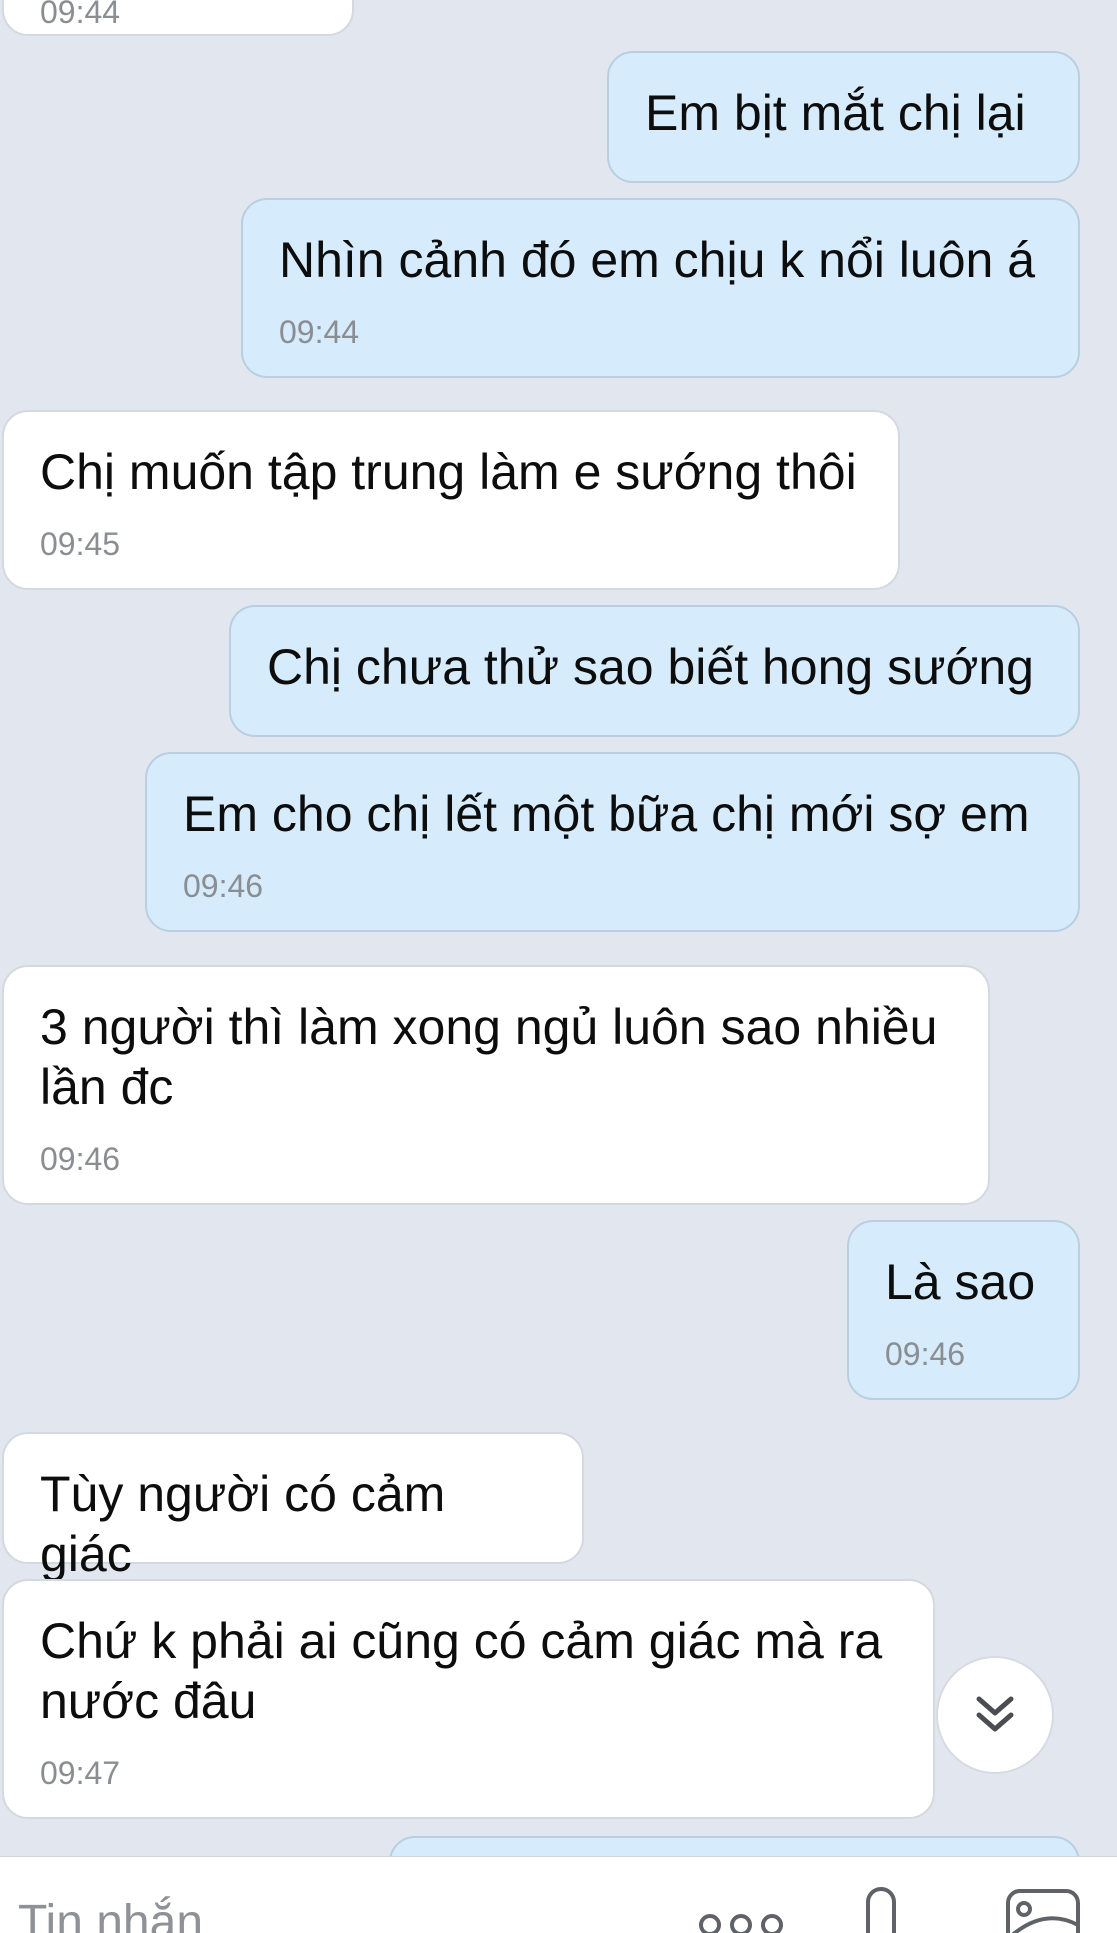 The width and height of the screenshot is (1117, 1933). I want to click on message-bubble: Là sao 09:46, so click(963, 1310).